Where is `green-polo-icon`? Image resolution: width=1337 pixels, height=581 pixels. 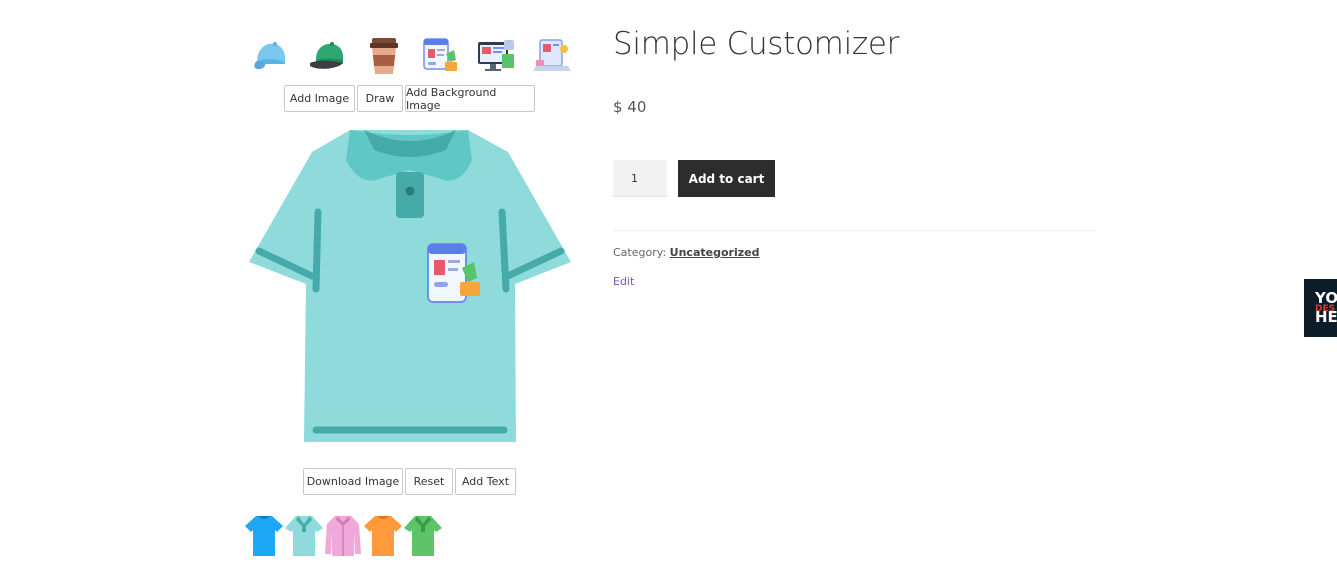 green-polo-icon is located at coordinates (423, 536).